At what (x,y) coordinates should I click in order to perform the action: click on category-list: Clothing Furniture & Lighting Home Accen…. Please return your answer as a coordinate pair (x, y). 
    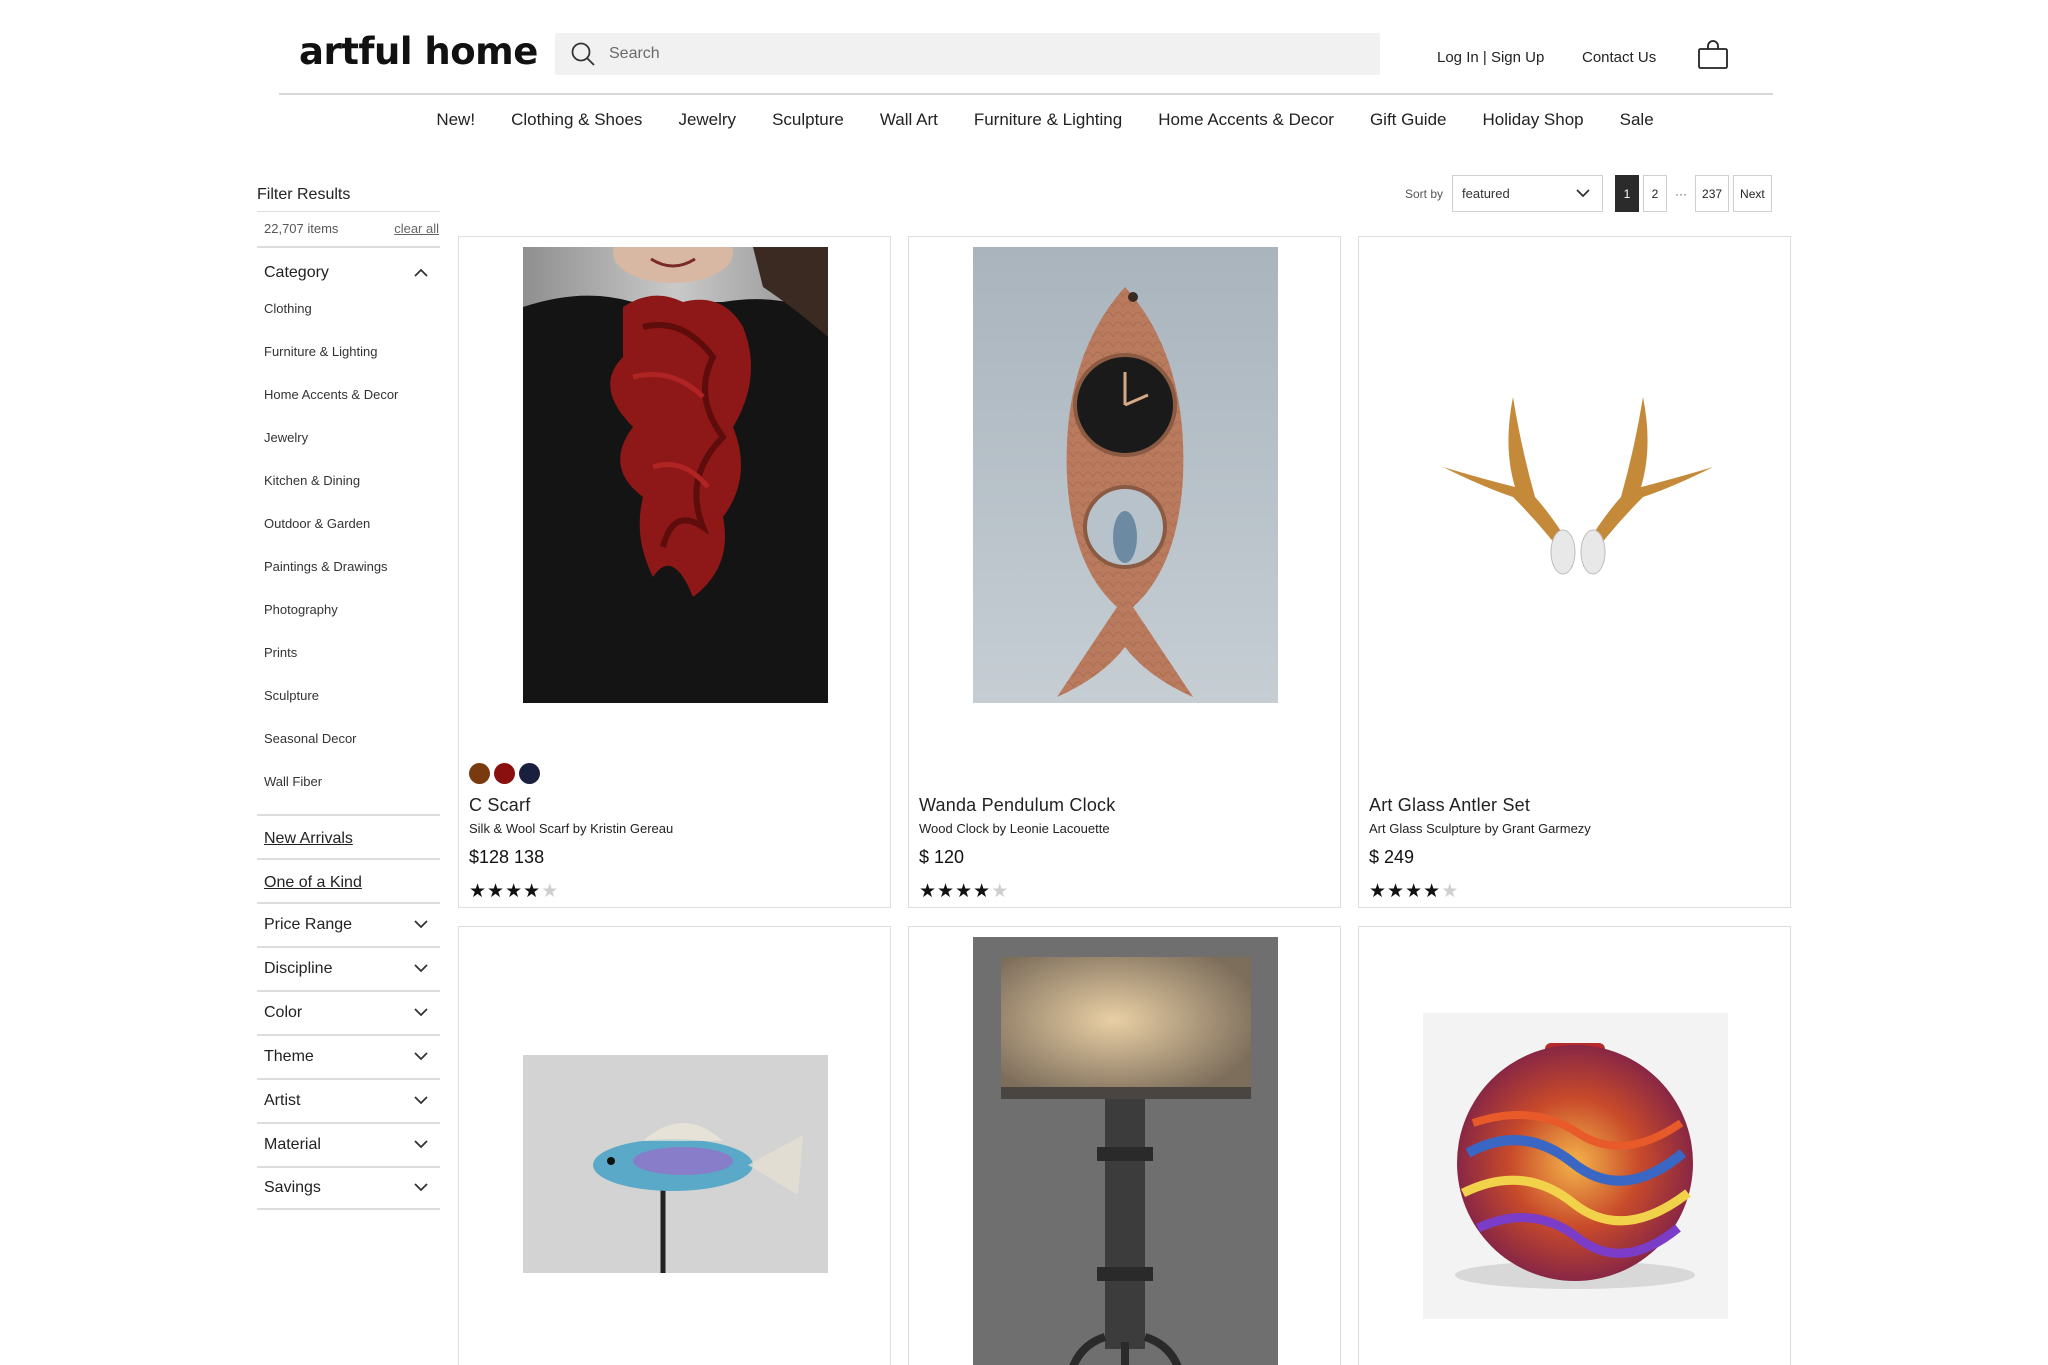
    Looking at the image, I should click on (348, 556).